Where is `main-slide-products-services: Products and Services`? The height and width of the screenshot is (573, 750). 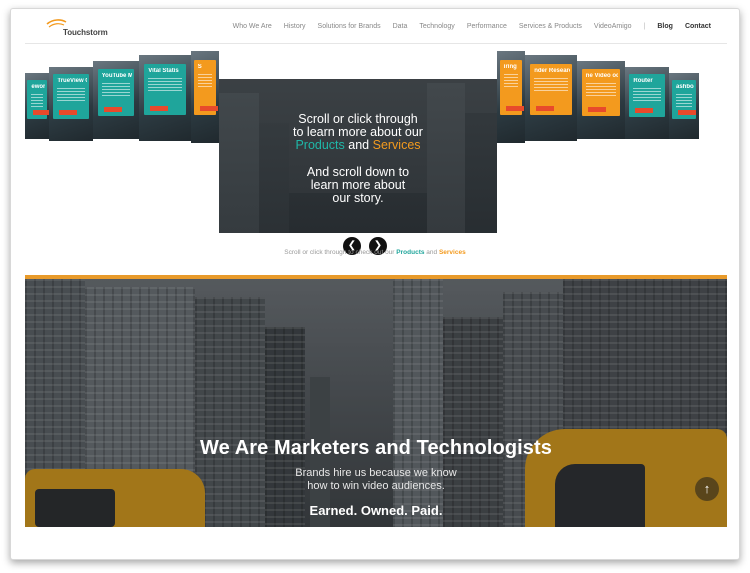
main-slide-products-services: Products and Services is located at coordinates (358, 145).